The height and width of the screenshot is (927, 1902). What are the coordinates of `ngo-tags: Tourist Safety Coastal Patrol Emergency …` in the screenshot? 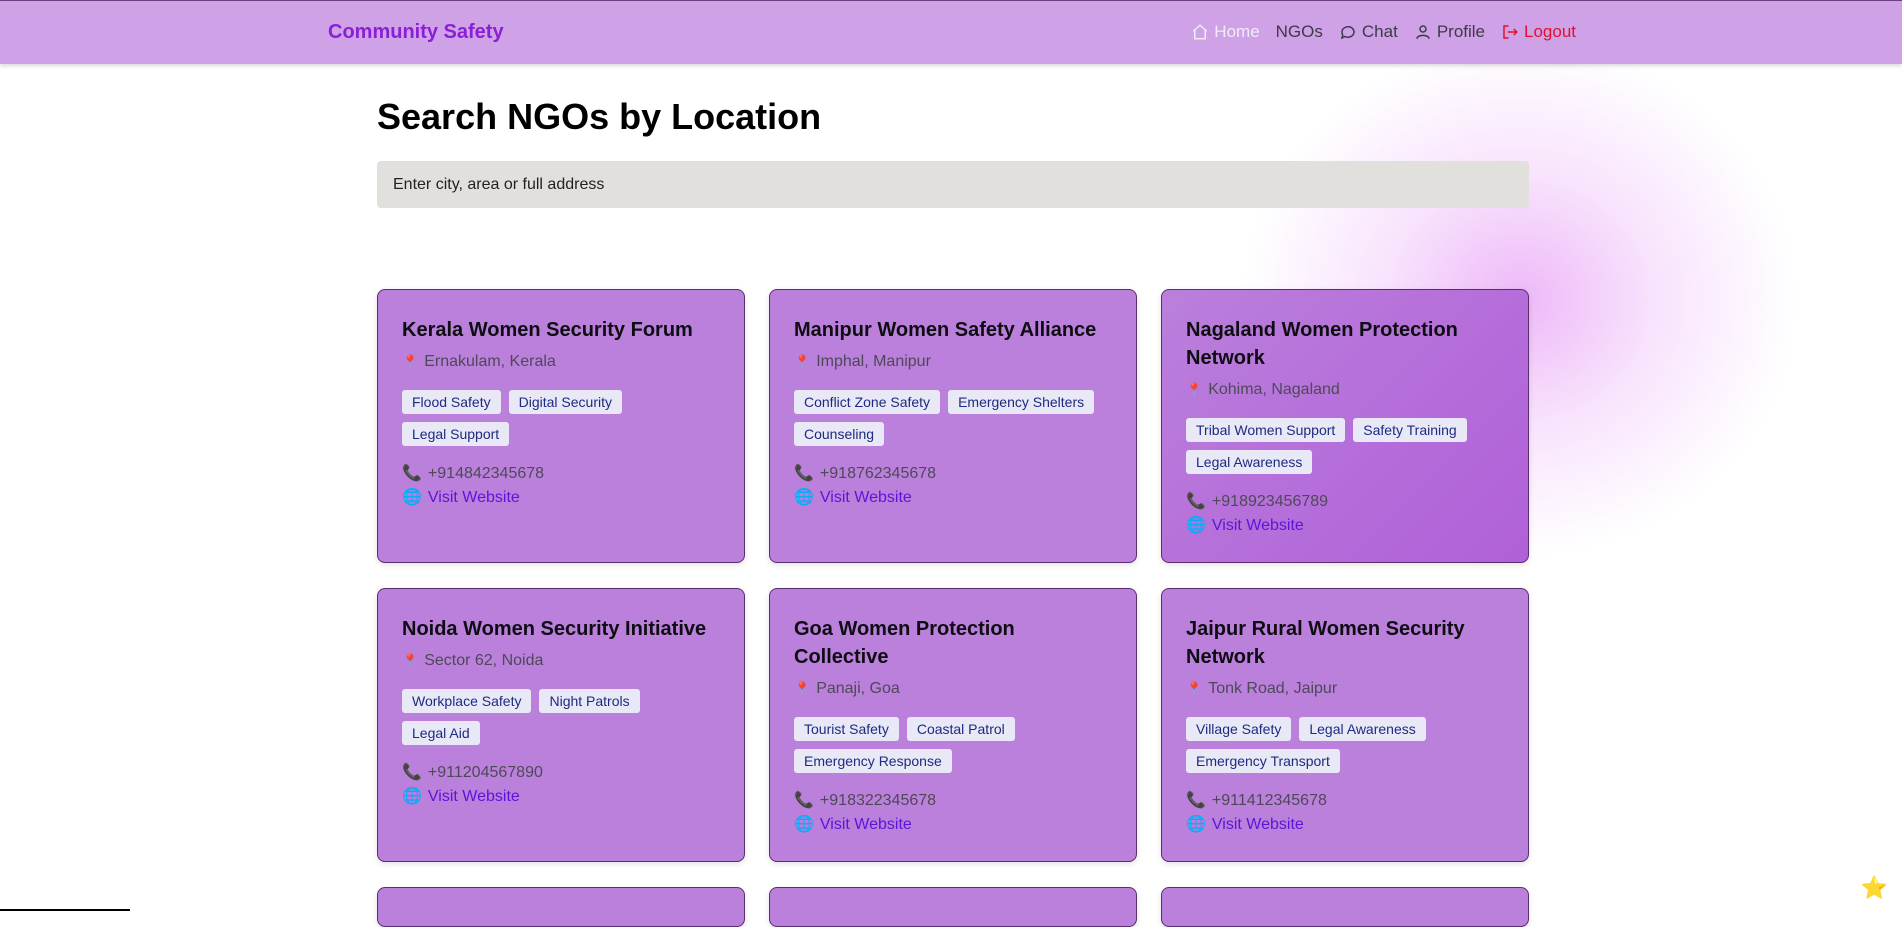 It's located at (953, 745).